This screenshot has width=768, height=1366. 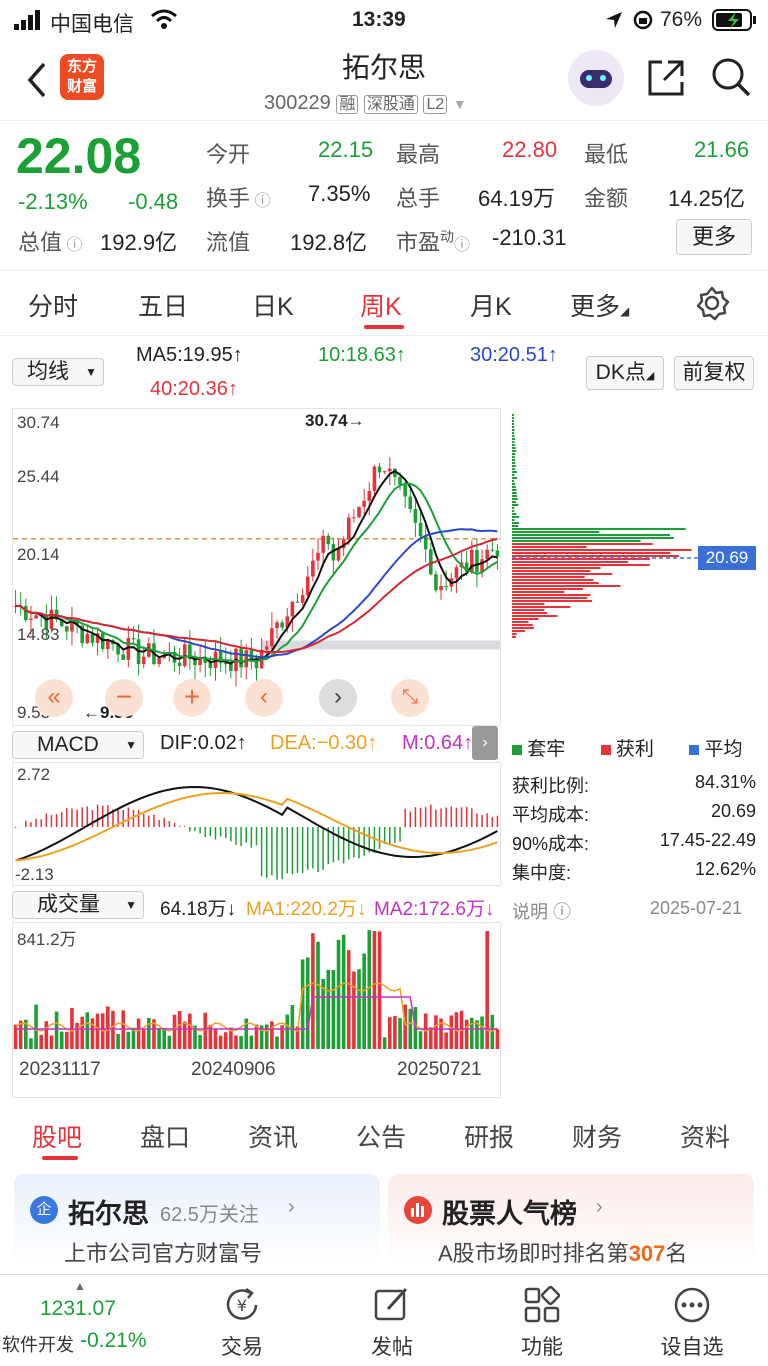 What do you see at coordinates (410, 698) in the screenshot?
I see `fullscreen-icon: ⤡` at bounding box center [410, 698].